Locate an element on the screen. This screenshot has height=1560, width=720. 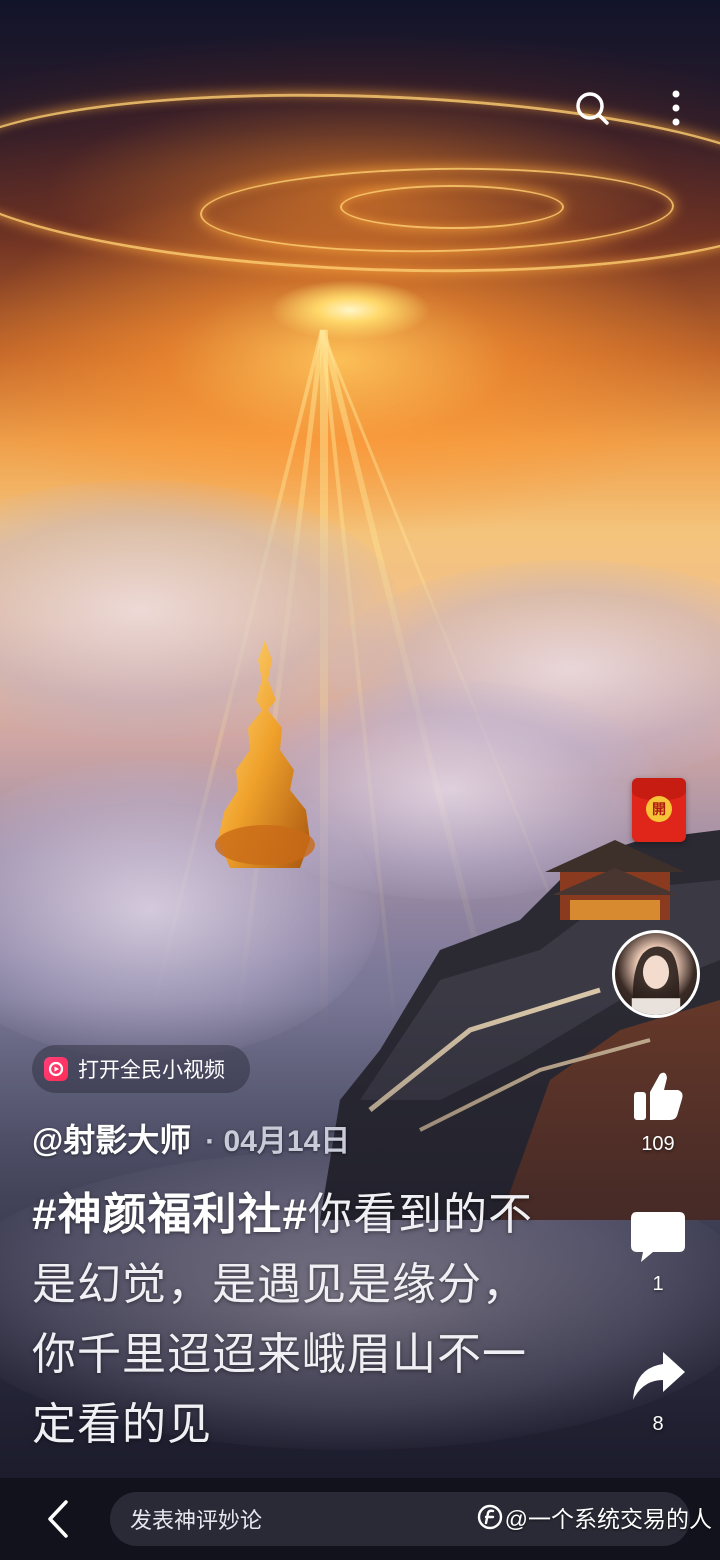
comment-placeholder: 发表神评妙论 is located at coordinates (196, 1520).